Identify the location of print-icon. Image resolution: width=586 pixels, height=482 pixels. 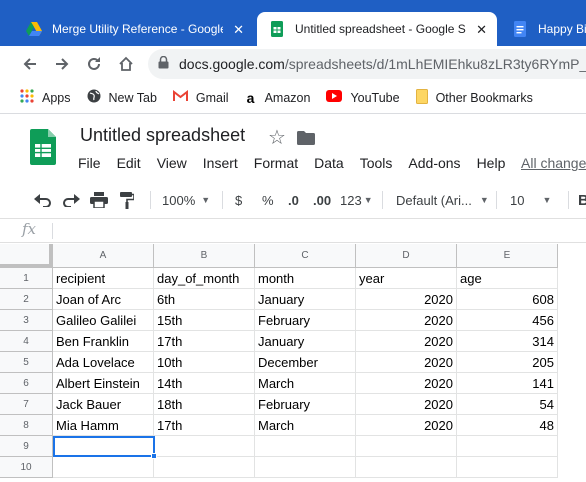
(99, 200).